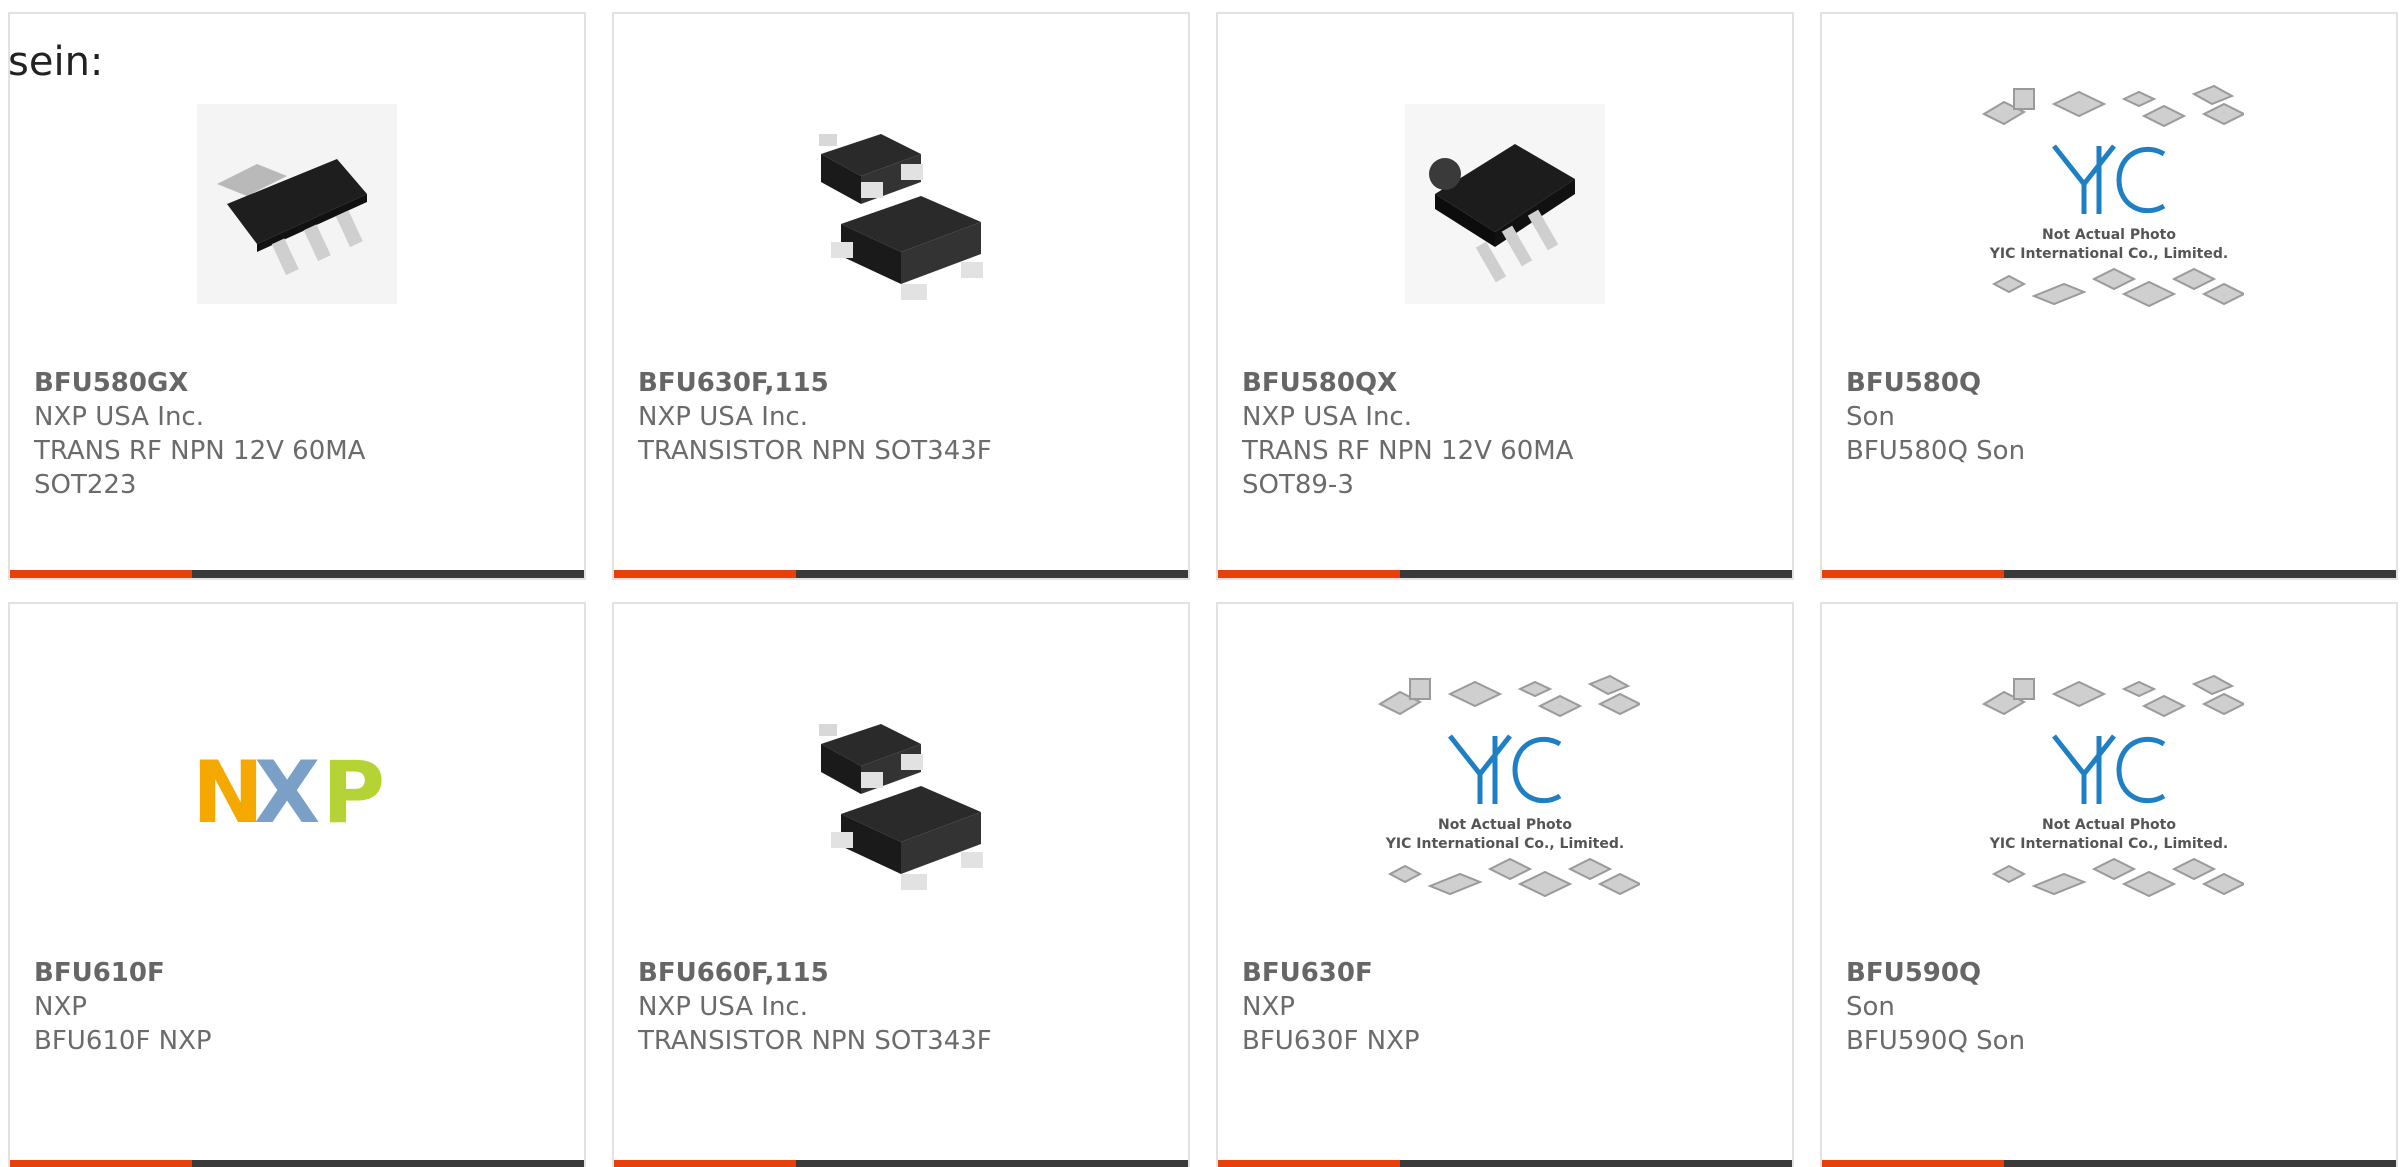 This screenshot has height=1167, width=2400. I want to click on description: BFU580Q Son, so click(1936, 451).